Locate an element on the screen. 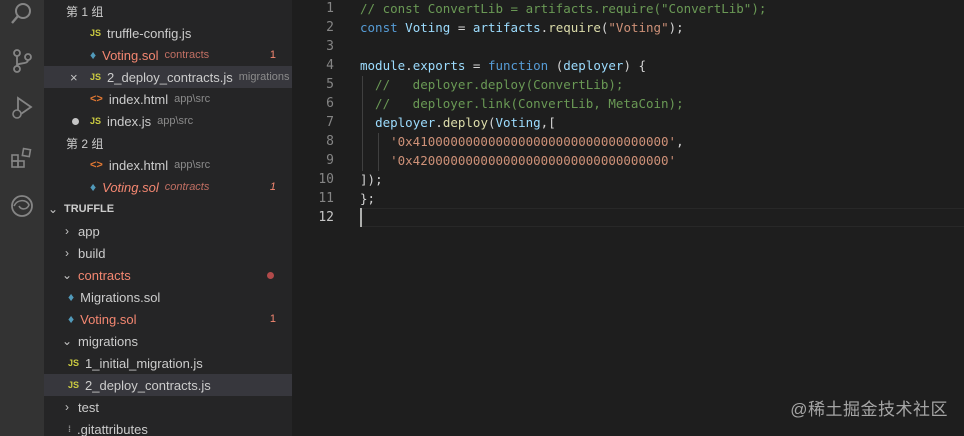 The height and width of the screenshot is (436, 964). problem-dot-icon is located at coordinates (270, 275).